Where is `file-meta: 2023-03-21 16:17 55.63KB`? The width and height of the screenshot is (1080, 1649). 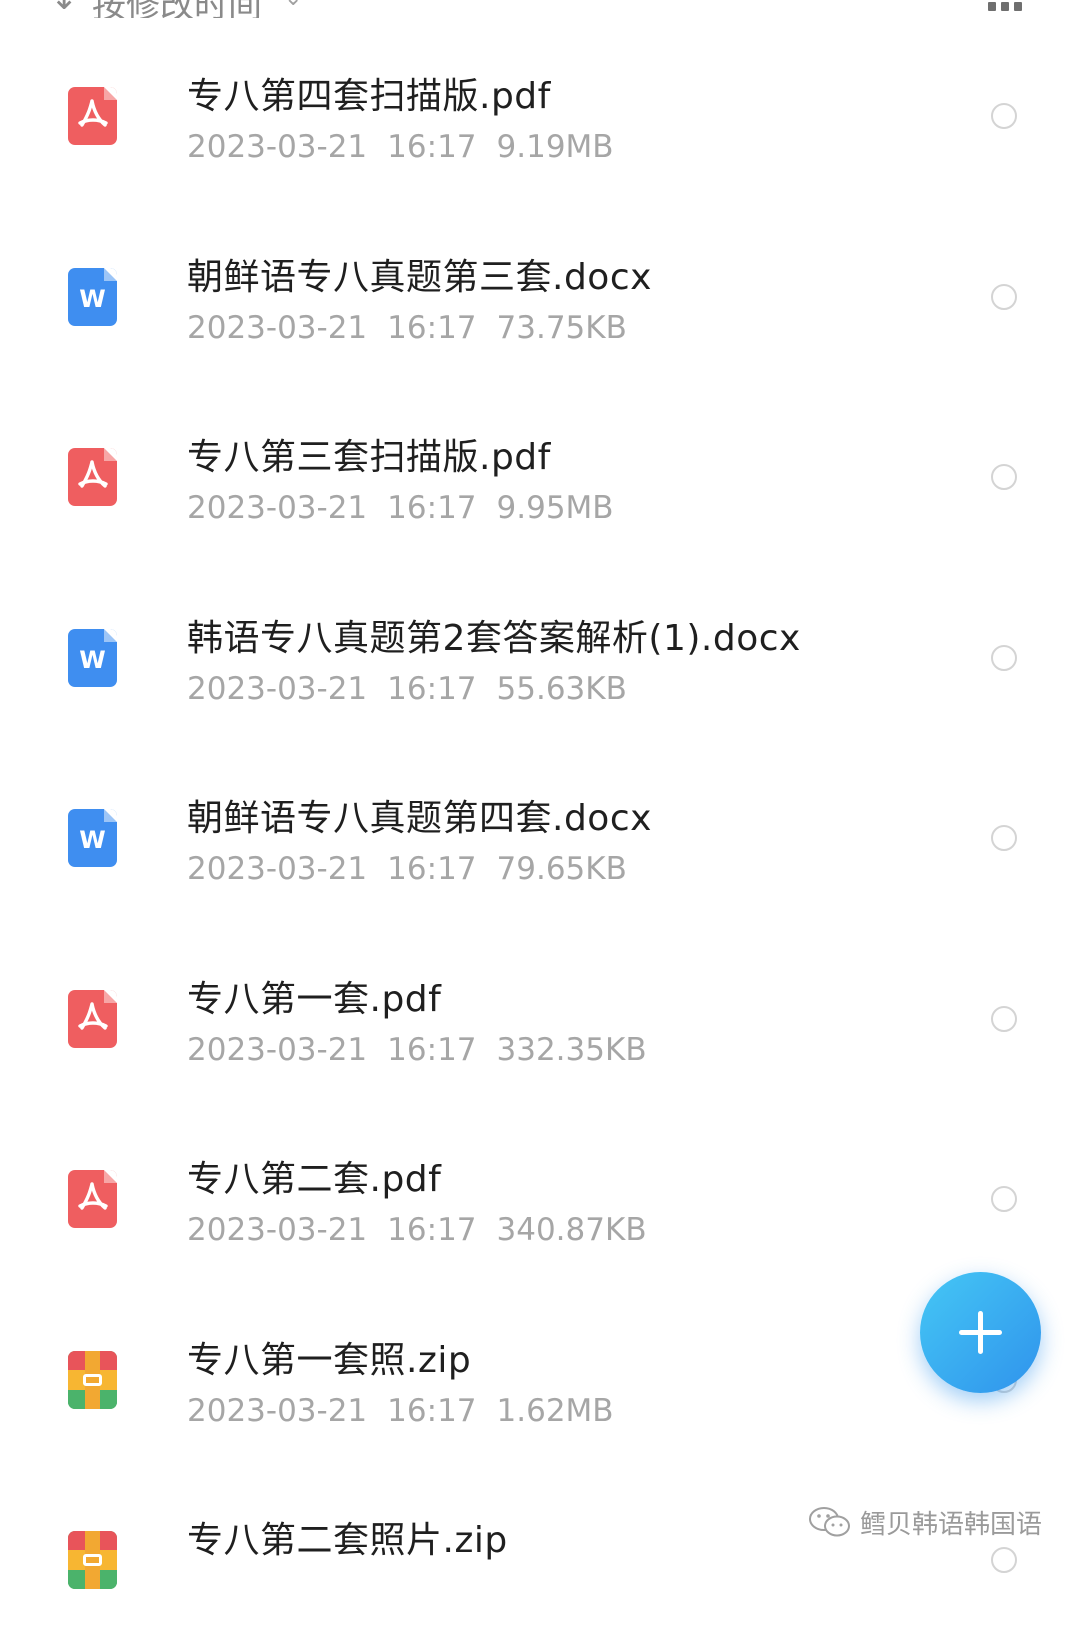 file-meta: 2023-03-21 16:17 55.63KB is located at coordinates (417, 689).